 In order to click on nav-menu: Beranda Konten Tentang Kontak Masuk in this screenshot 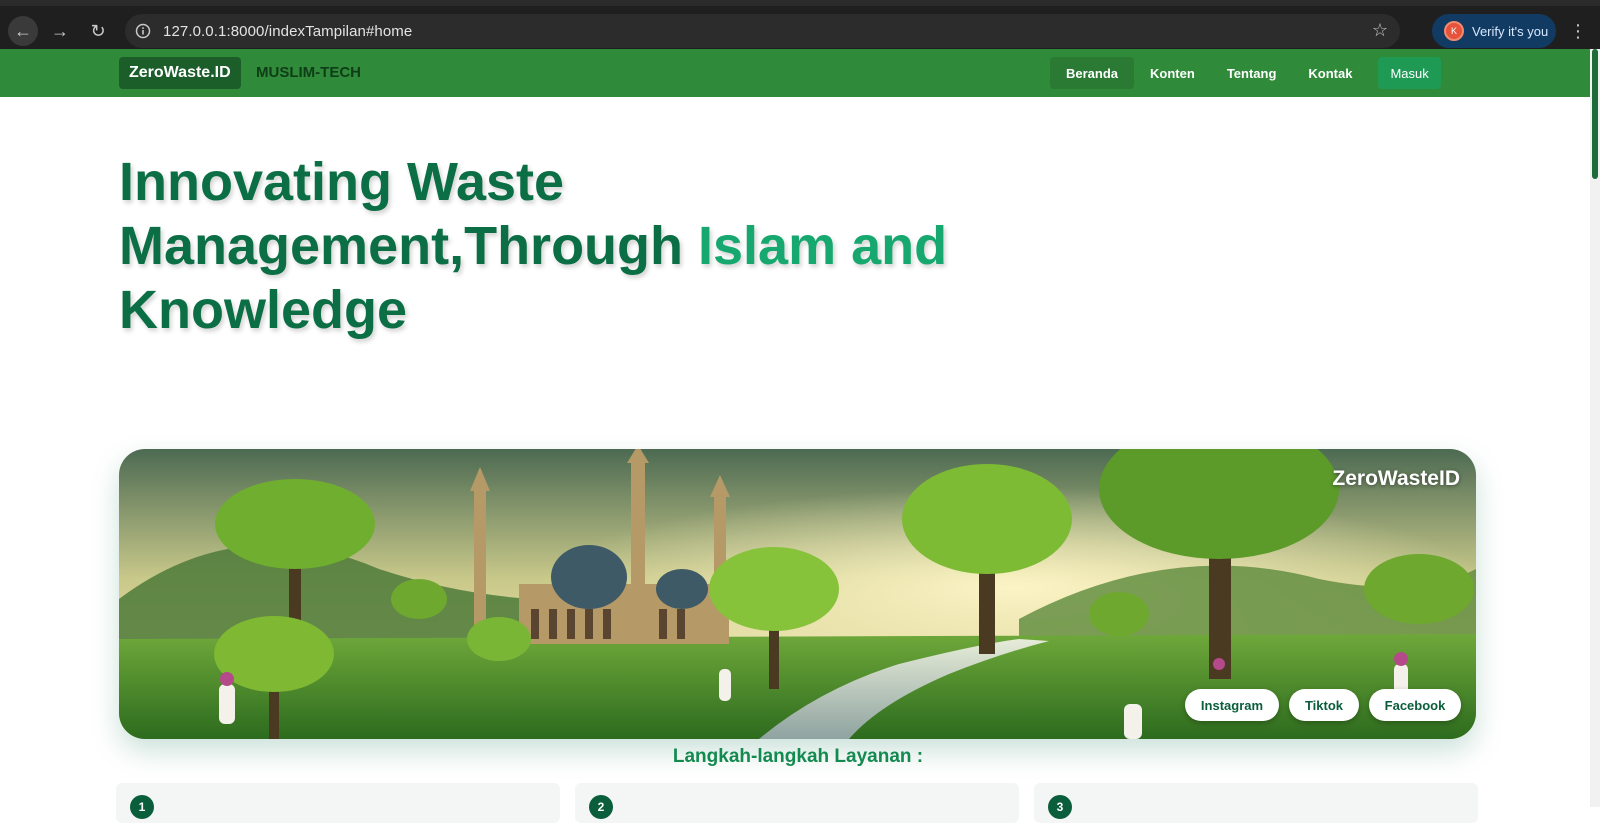, I will do `click(1245, 73)`.